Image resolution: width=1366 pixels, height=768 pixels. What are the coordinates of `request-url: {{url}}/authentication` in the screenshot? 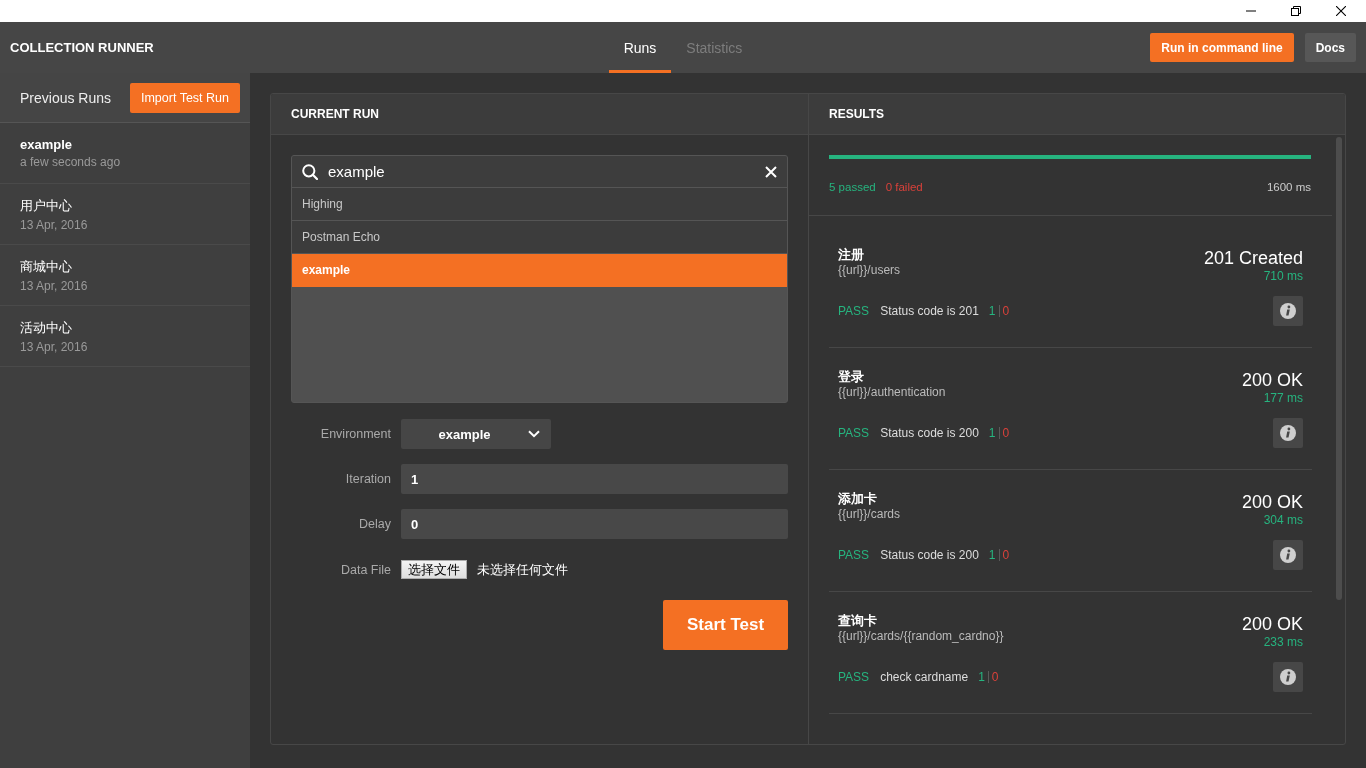 It's located at (892, 392).